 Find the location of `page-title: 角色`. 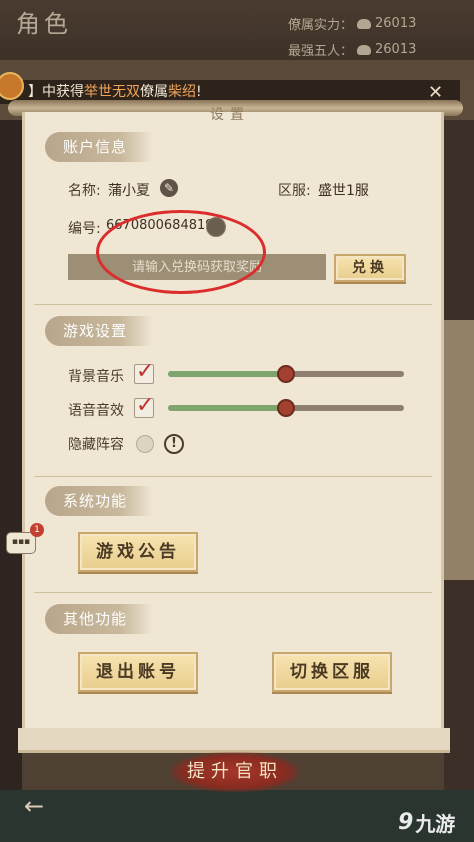

page-title: 角色 is located at coordinates (44, 24).